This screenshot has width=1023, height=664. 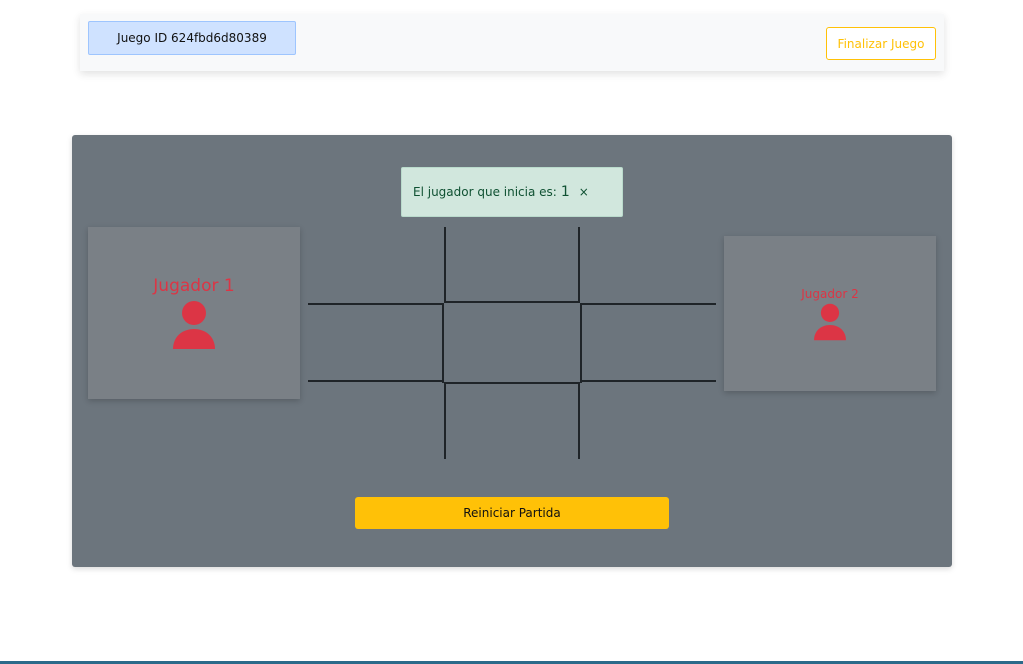 I want to click on player-1-name: Jugador 1, so click(x=194, y=286).